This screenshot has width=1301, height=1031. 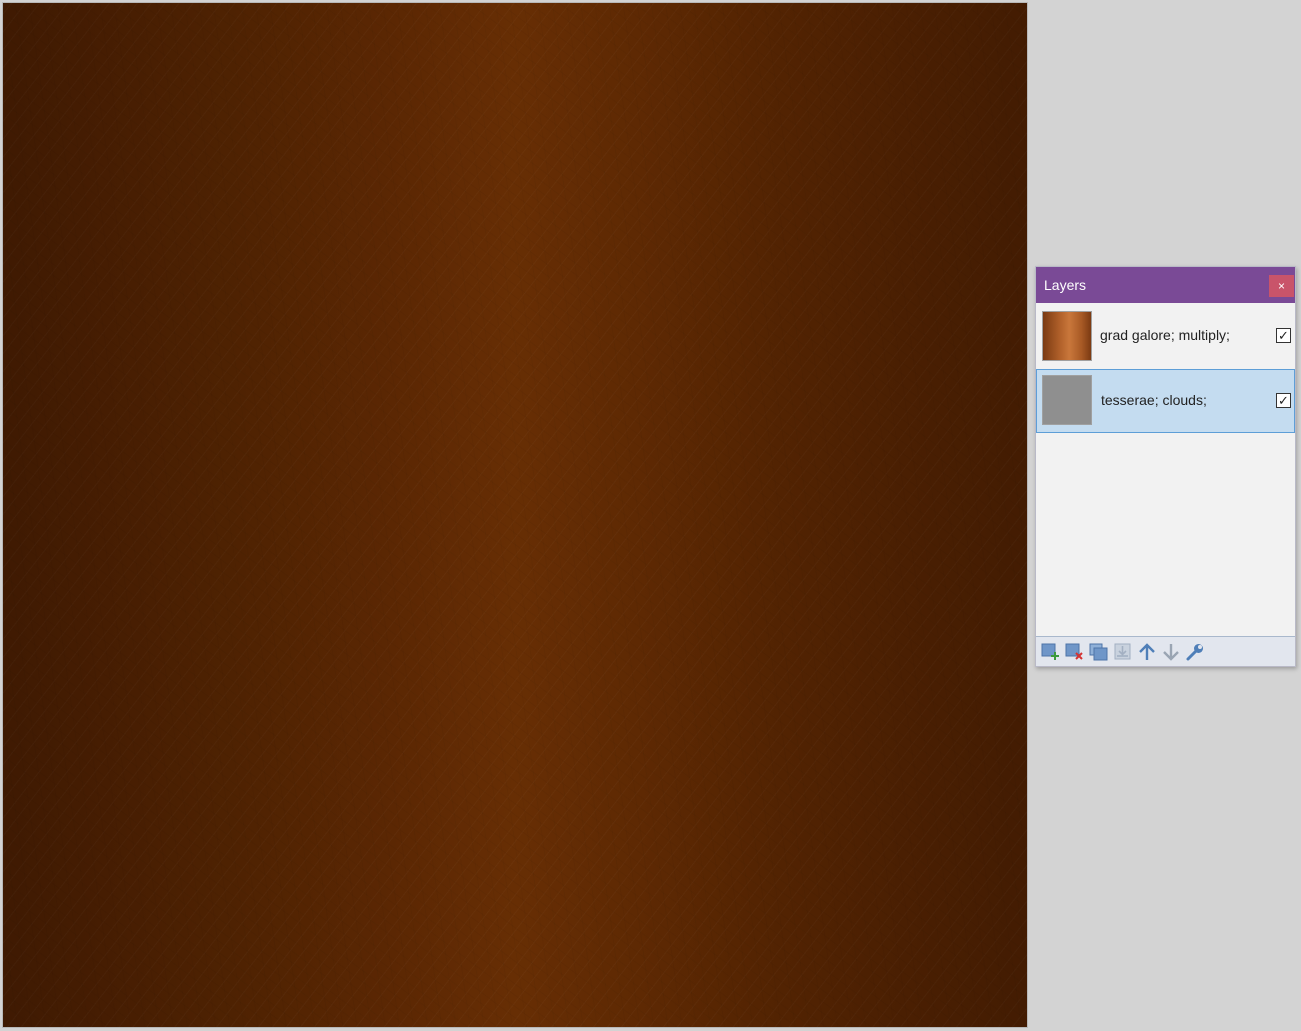 I want to click on layer-properties-icon, so click(x=1195, y=652).